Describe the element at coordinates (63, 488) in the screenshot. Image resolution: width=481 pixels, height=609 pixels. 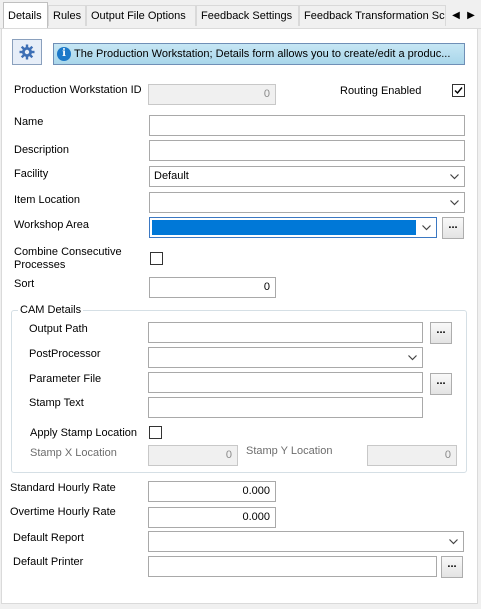
I see `standard-rate-label: Standard Hourly Rate` at that location.